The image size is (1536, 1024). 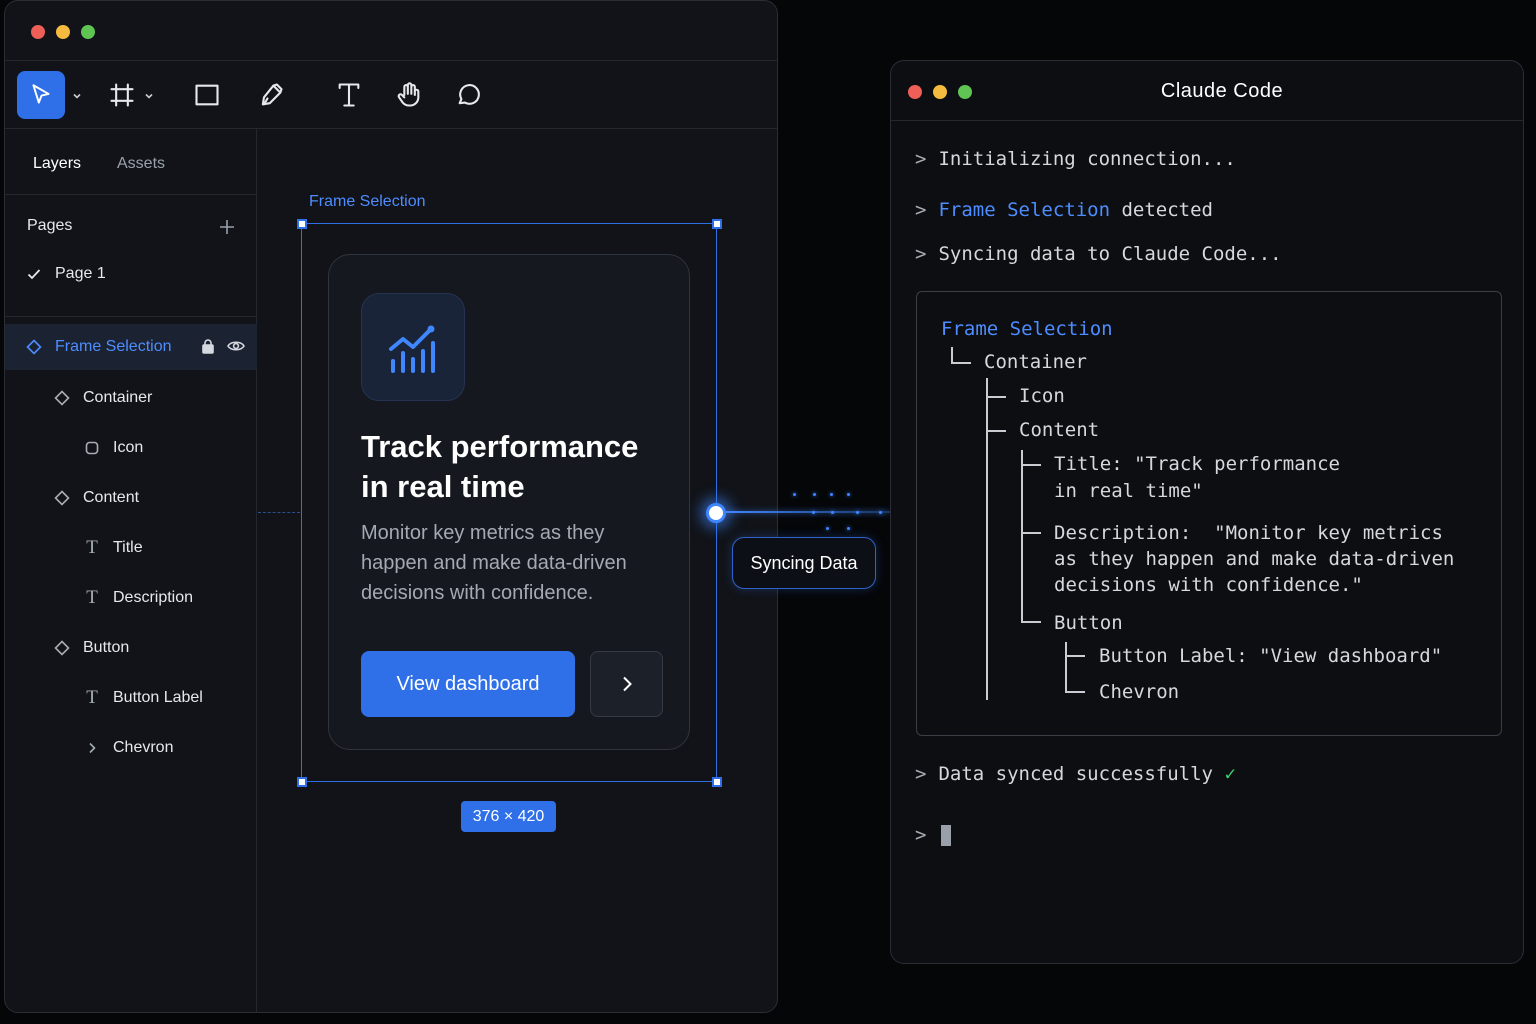 What do you see at coordinates (158, 697) in the screenshot?
I see `layer-label: Button Label` at bounding box center [158, 697].